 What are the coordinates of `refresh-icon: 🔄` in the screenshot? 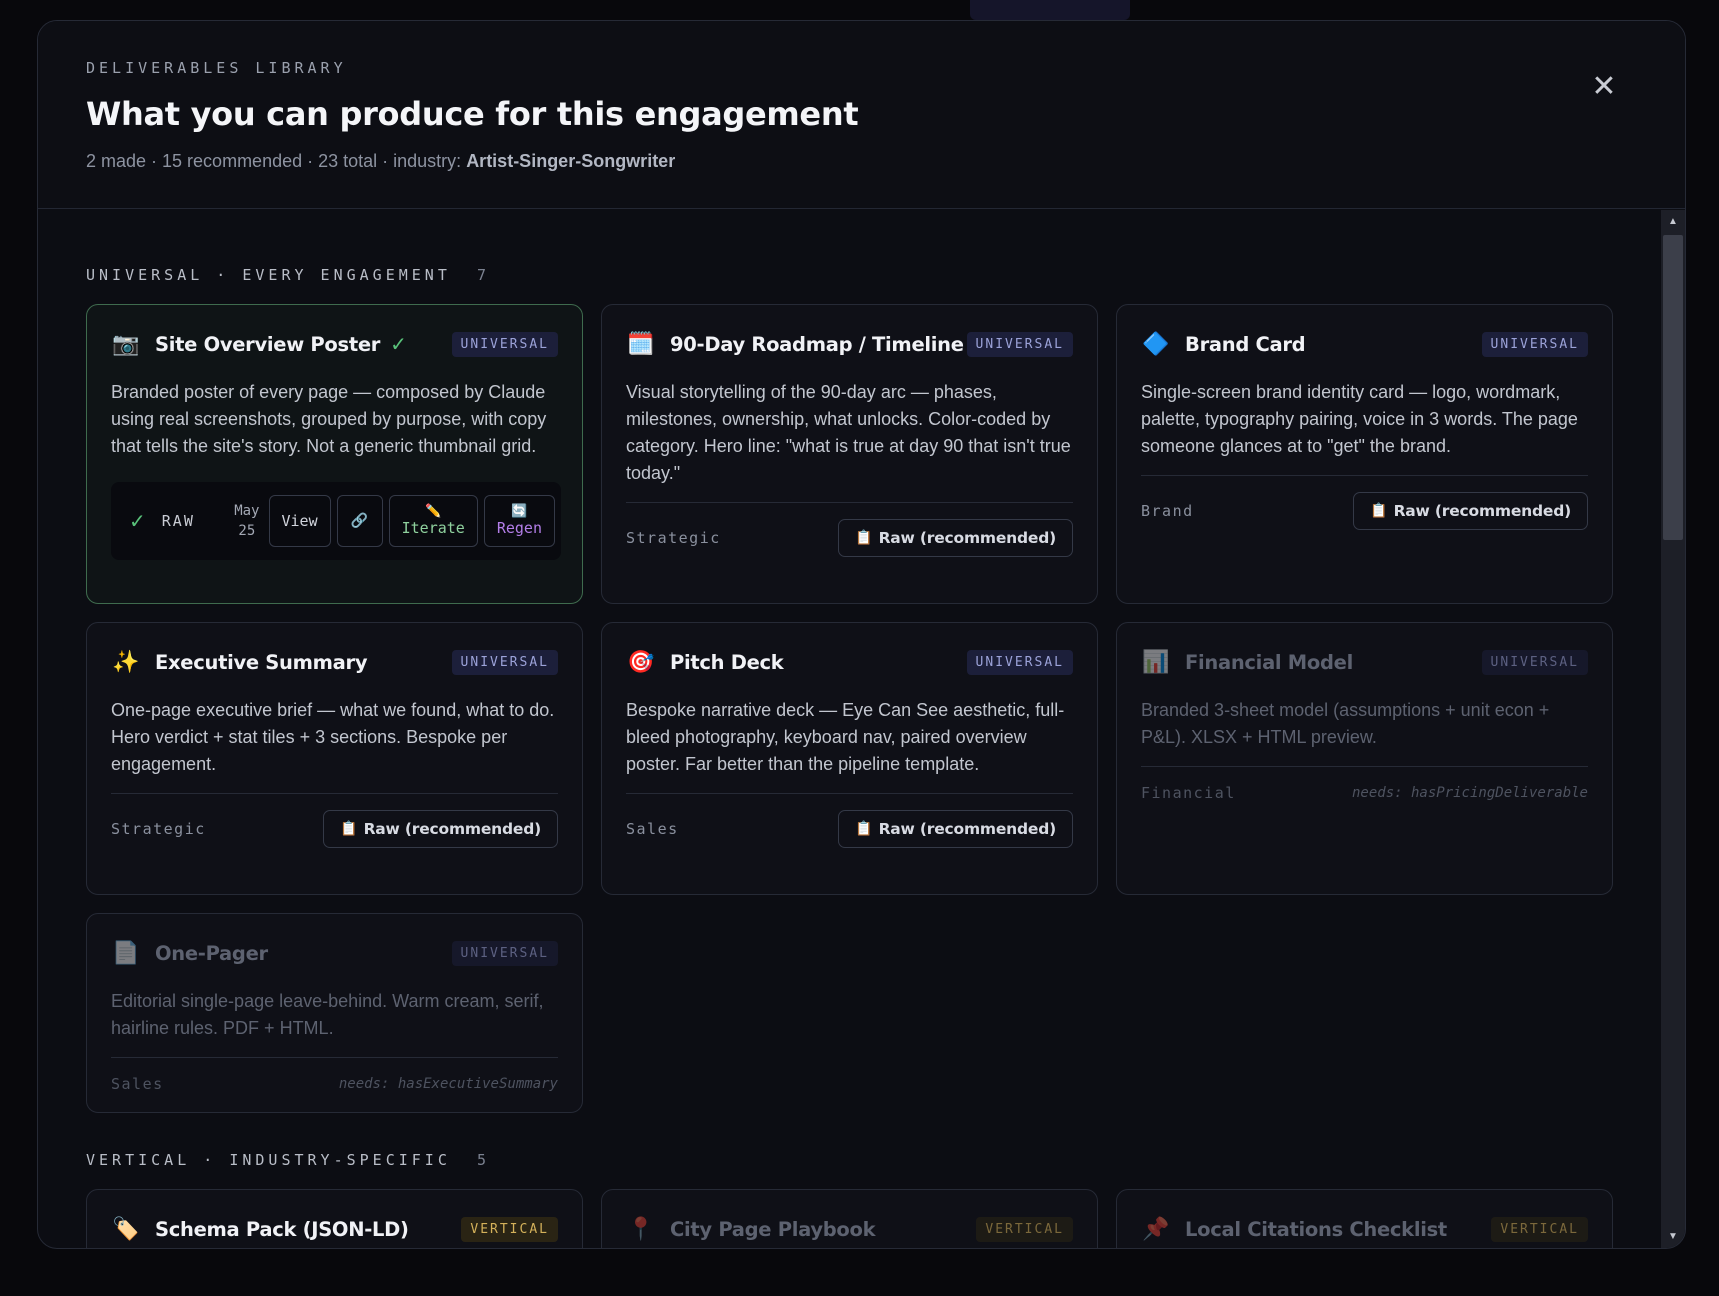 It's located at (519, 511).